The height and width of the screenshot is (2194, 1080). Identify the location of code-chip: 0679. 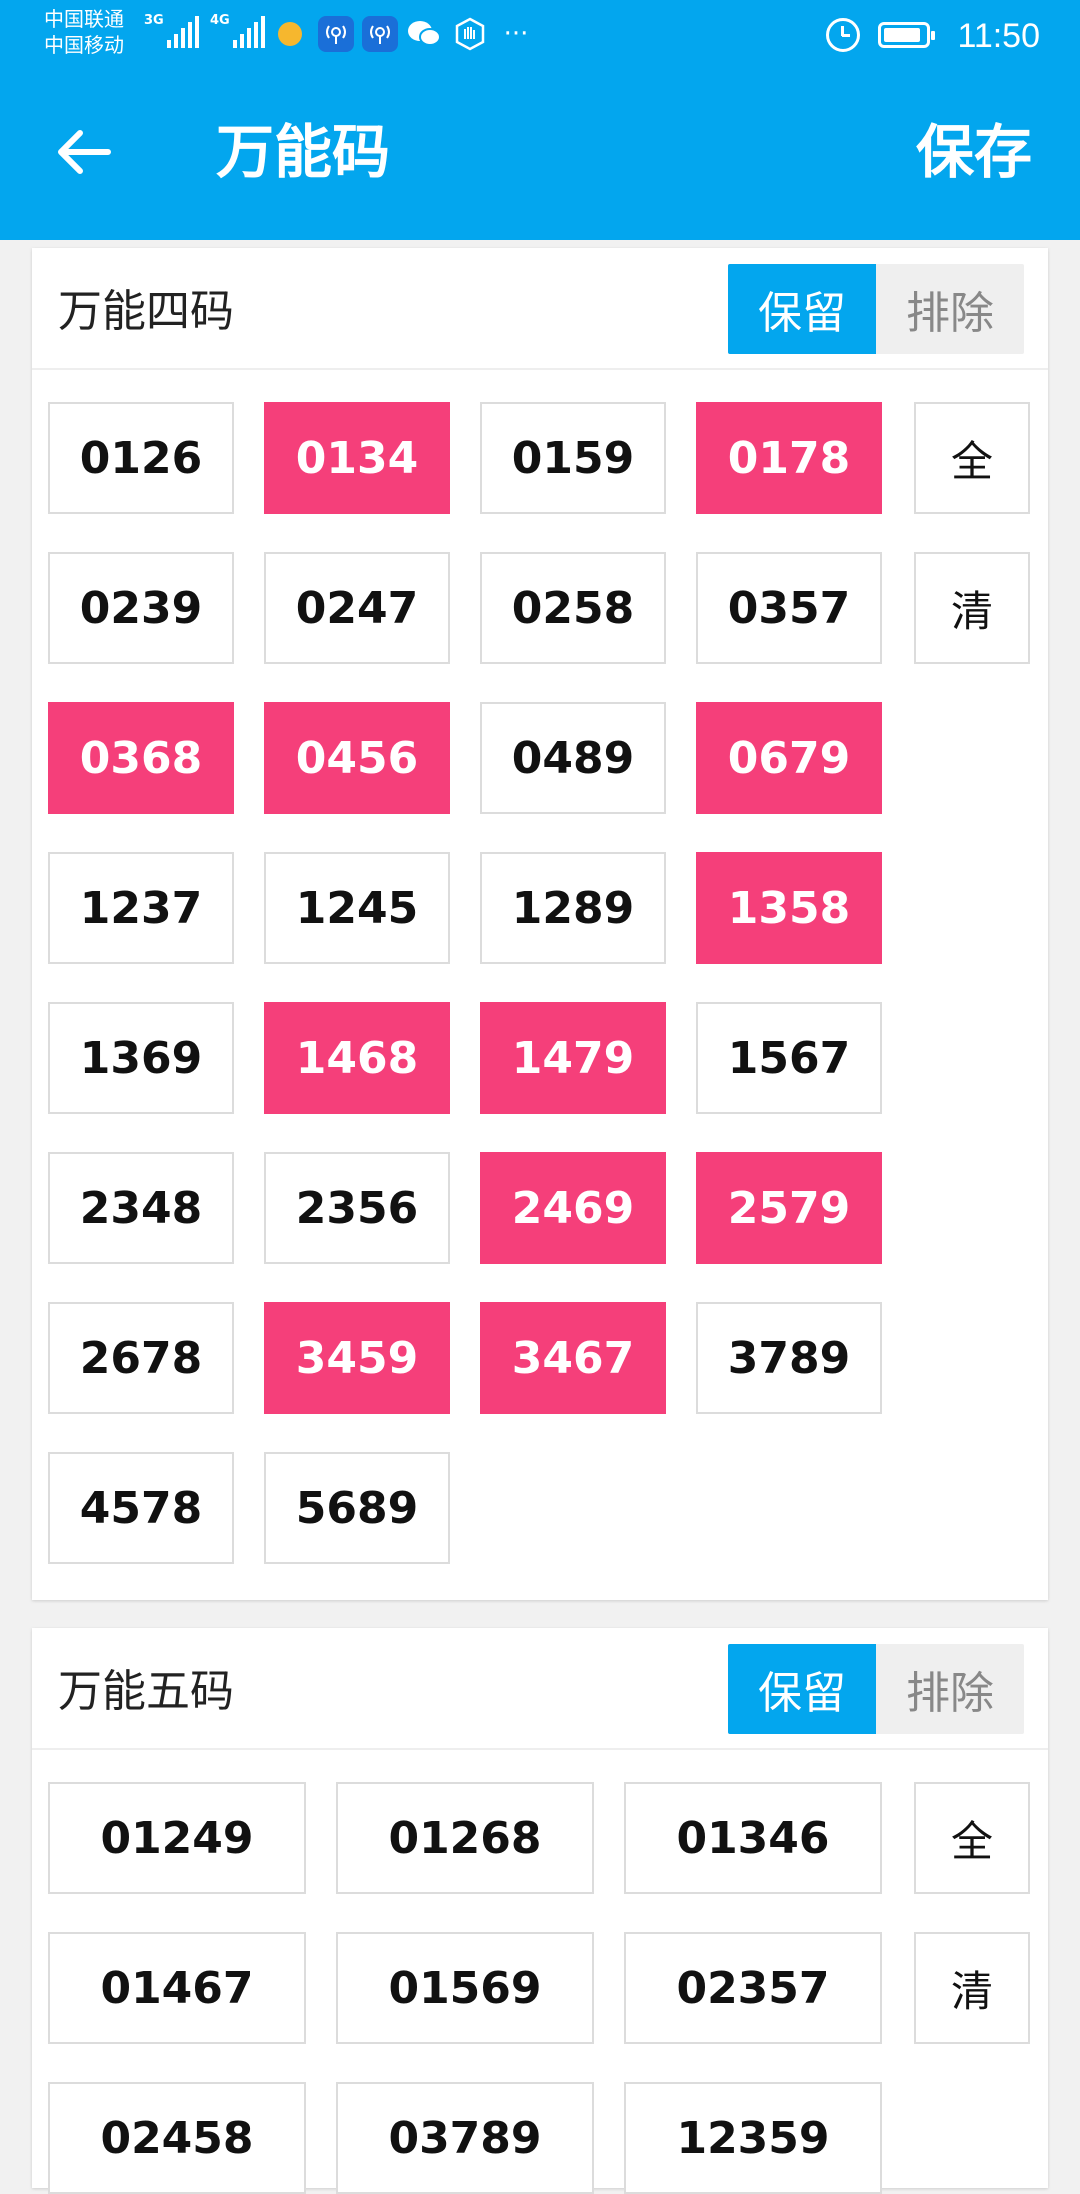
(789, 758).